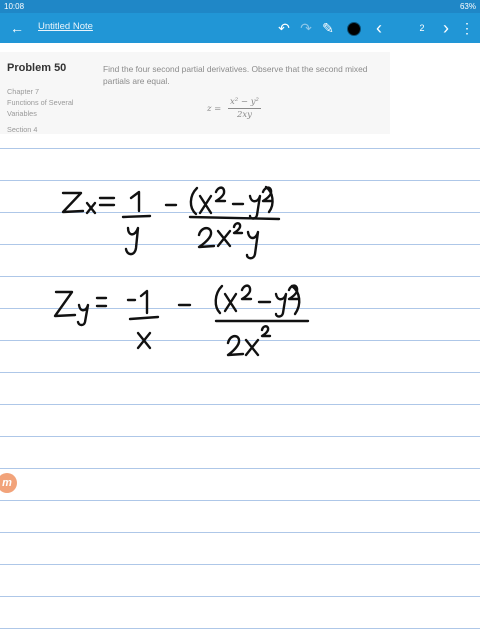 The width and height of the screenshot is (480, 640). I want to click on handwriting-layer, so click(181, 271).